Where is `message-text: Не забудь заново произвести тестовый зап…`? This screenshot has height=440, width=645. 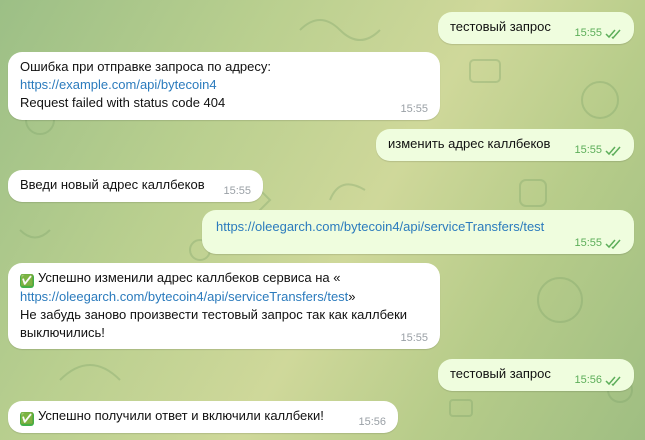
message-text: Не забудь заново произвести тестовый зап… is located at coordinates (214, 314).